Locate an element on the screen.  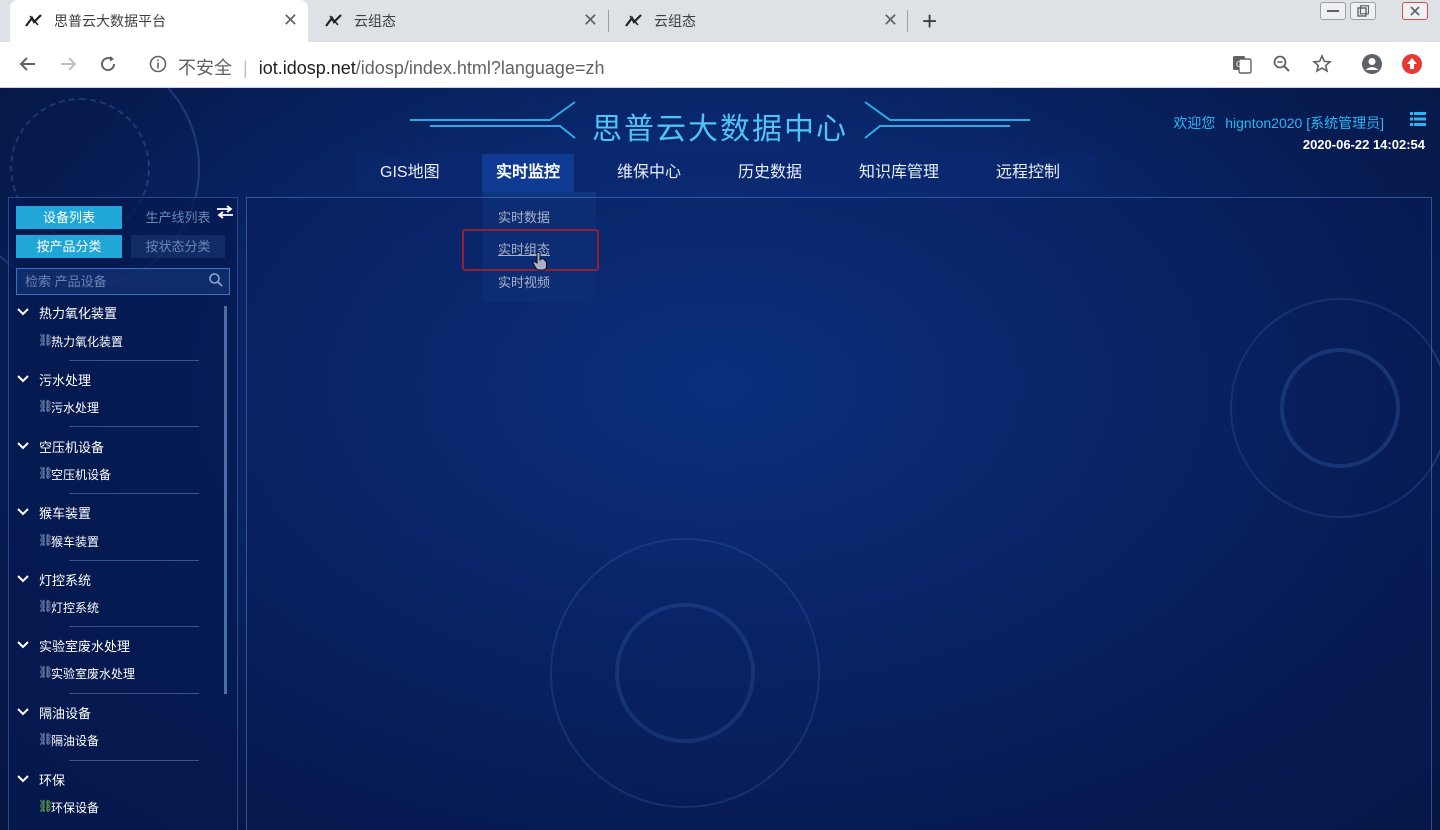
user-info: 欢迎您 hignton2020 [系统管理员] is located at coordinates (1278, 123).